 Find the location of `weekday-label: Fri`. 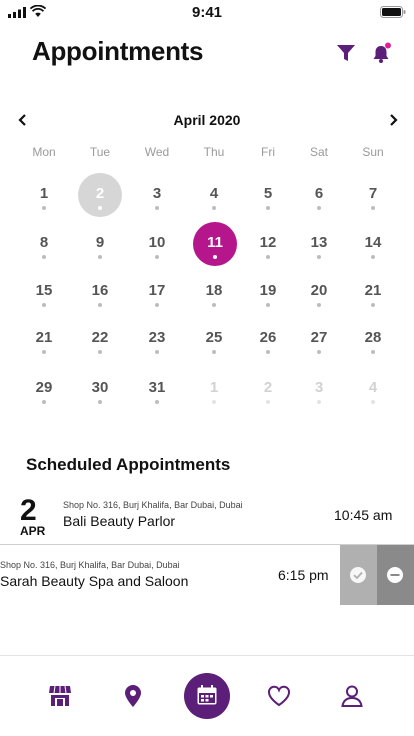

weekday-label: Fri is located at coordinates (268, 152).